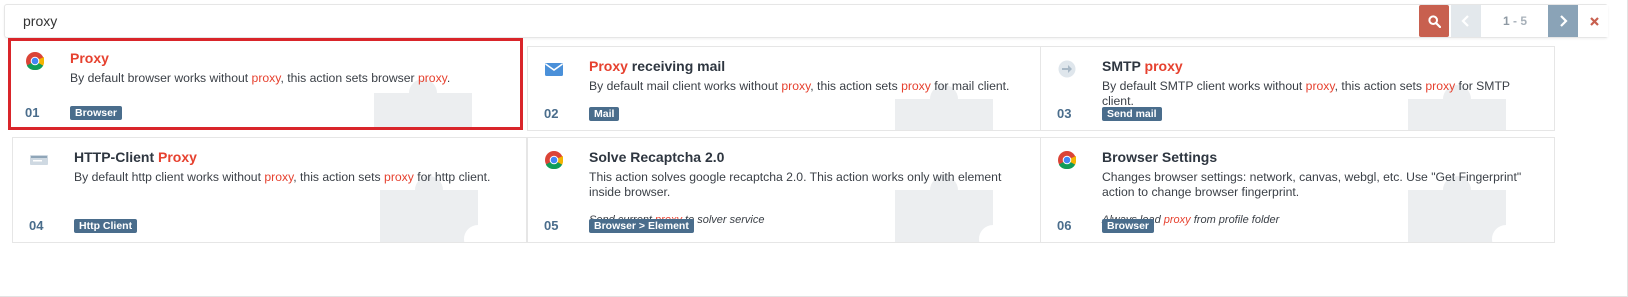 This screenshot has width=1628, height=297. I want to click on previous-page-button, so click(1466, 21).